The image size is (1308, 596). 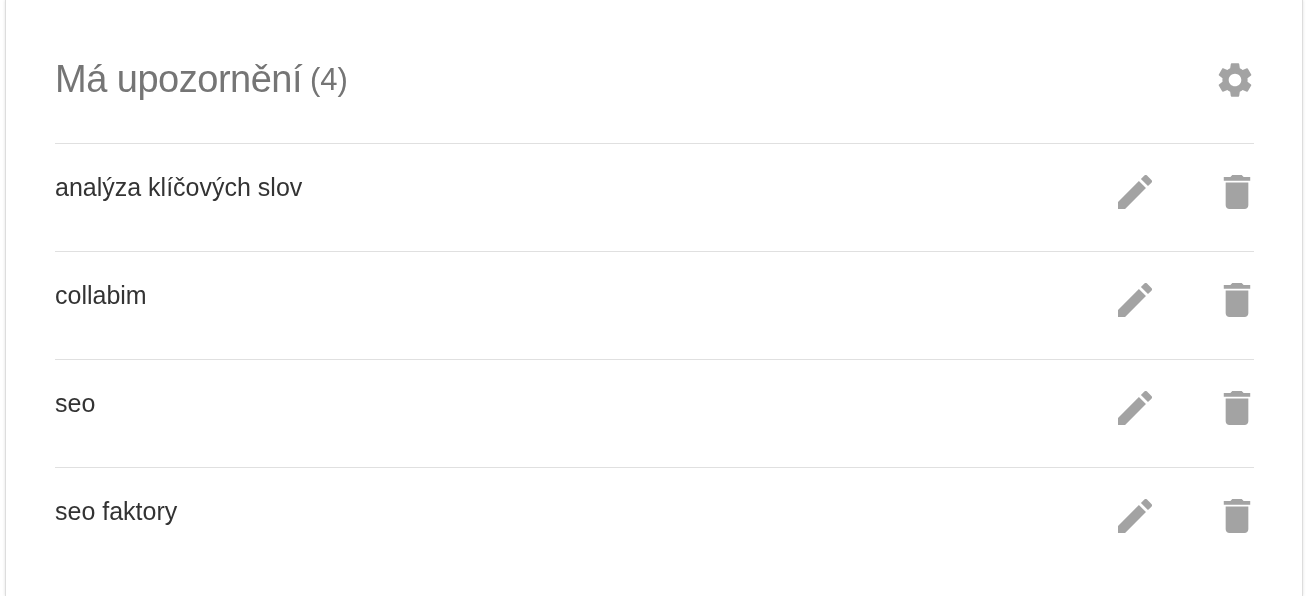 I want to click on alert-name: seo, so click(x=76, y=403).